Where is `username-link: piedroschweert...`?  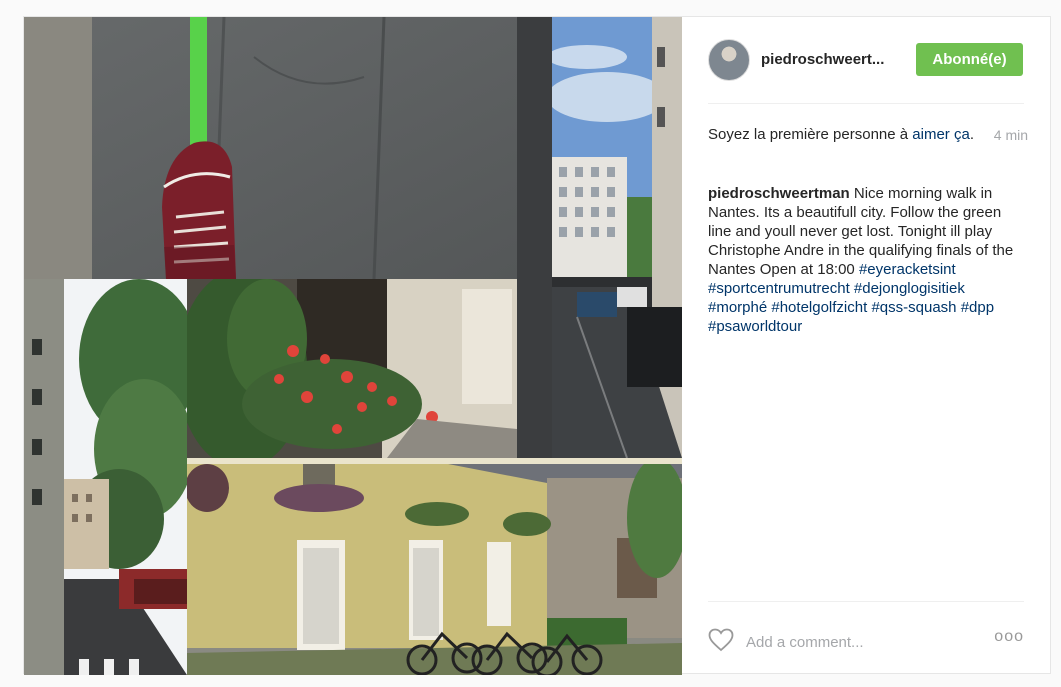 username-link: piedroschweert... is located at coordinates (822, 59).